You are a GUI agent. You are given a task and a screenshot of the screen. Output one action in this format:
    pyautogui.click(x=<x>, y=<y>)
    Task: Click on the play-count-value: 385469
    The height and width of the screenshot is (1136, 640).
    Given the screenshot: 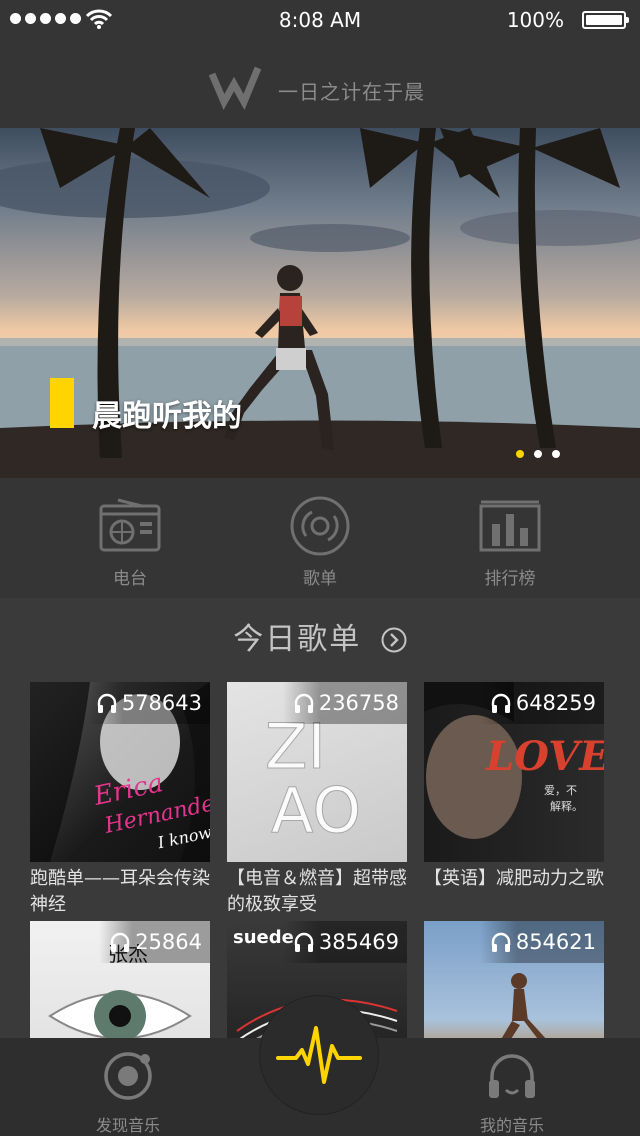 What is the action you would take?
    pyautogui.click(x=358, y=942)
    